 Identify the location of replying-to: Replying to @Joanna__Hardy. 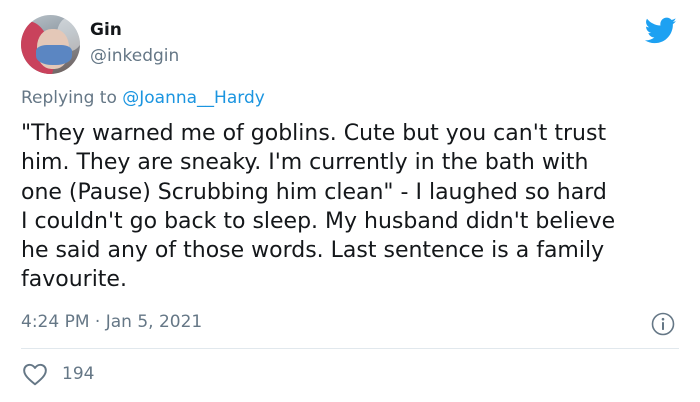
(143, 98).